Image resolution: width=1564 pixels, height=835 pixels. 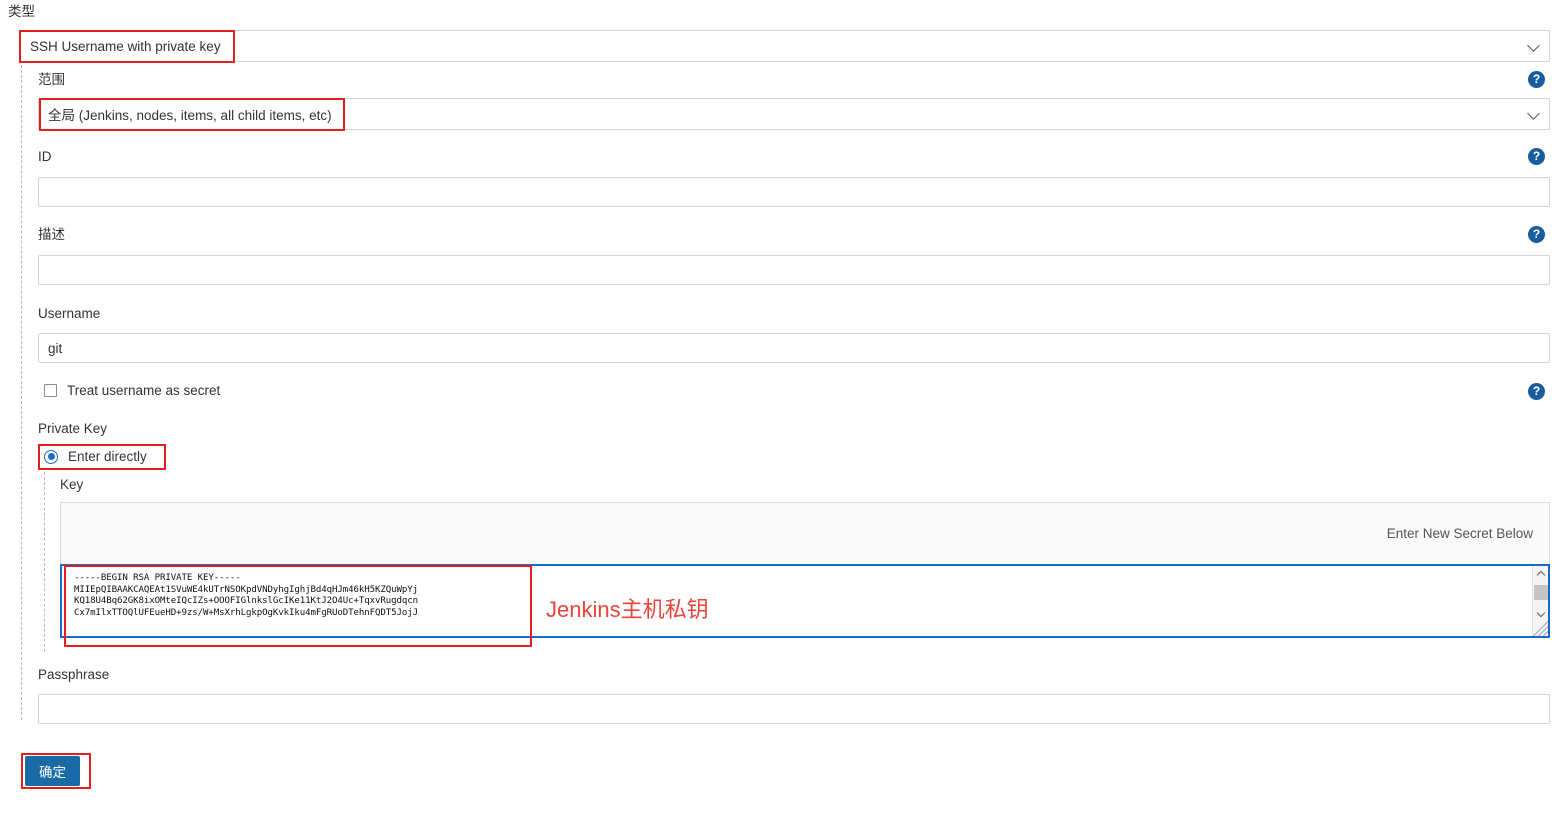 I want to click on key-label: Key, so click(x=72, y=484).